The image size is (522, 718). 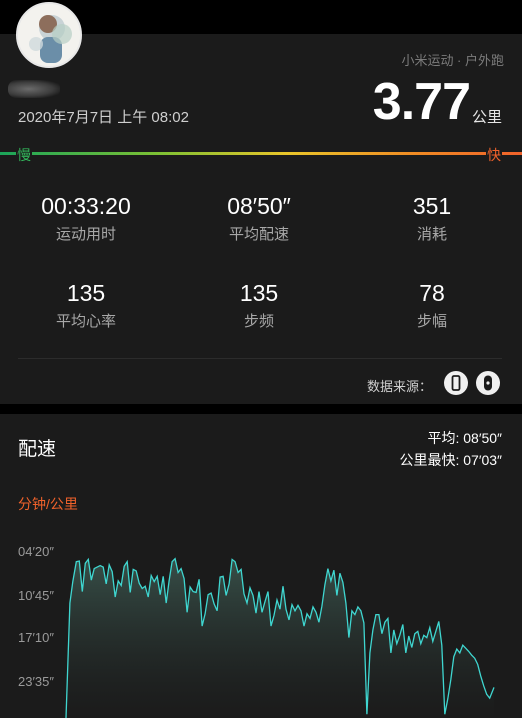 What do you see at coordinates (24, 155) in the screenshot?
I see `slow-label: 慢` at bounding box center [24, 155].